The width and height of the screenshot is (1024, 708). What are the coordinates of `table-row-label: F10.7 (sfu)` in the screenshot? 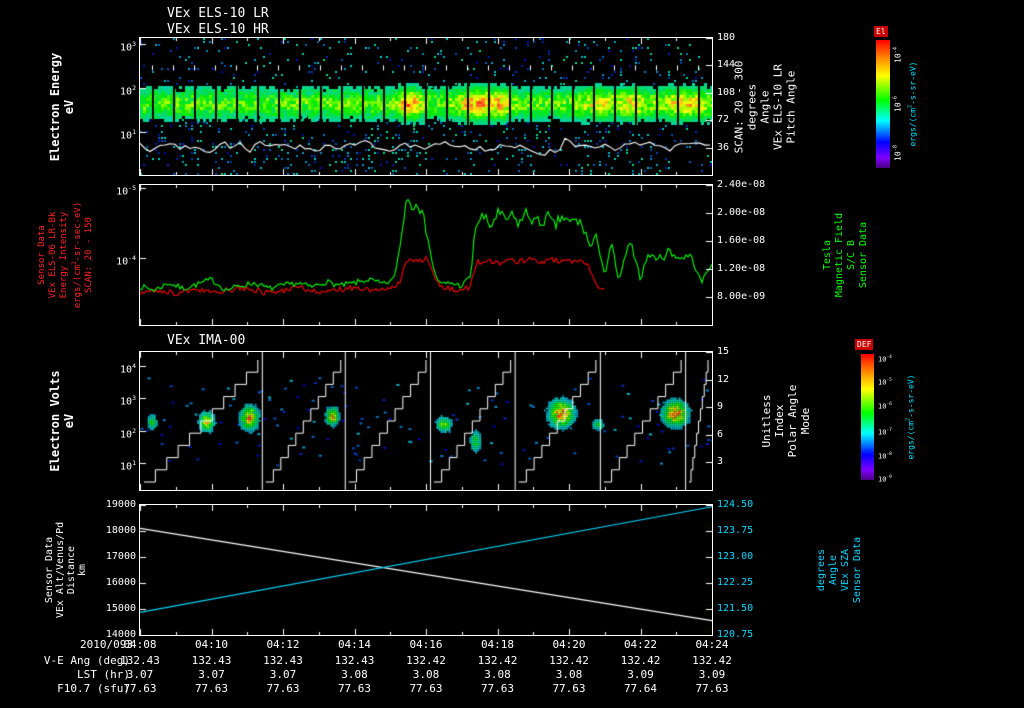 It's located at (93, 688).